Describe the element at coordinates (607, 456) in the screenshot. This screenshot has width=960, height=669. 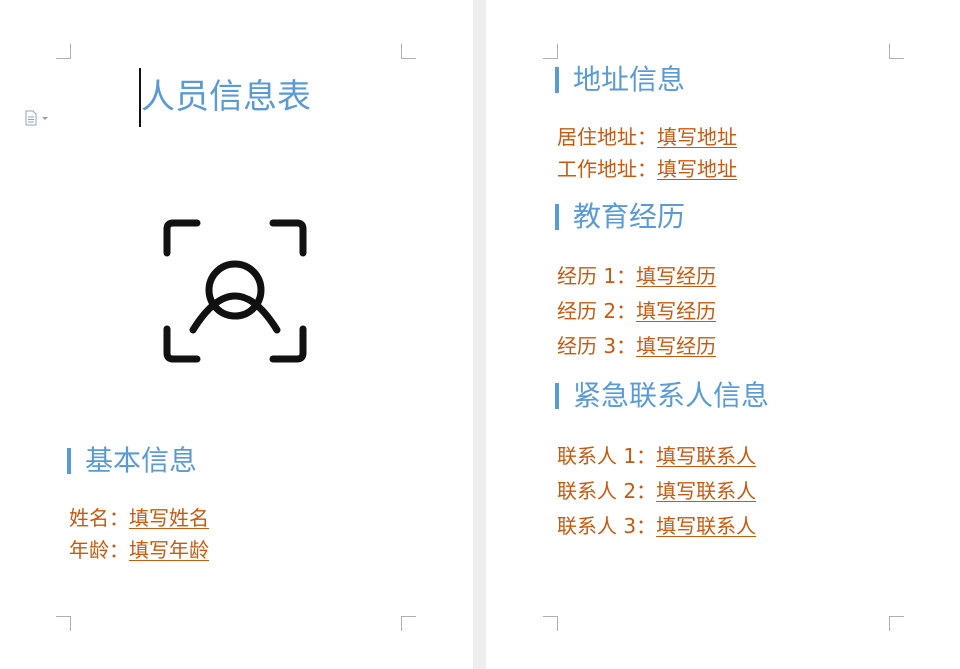
I see `field-label: 联系人 1：` at that location.